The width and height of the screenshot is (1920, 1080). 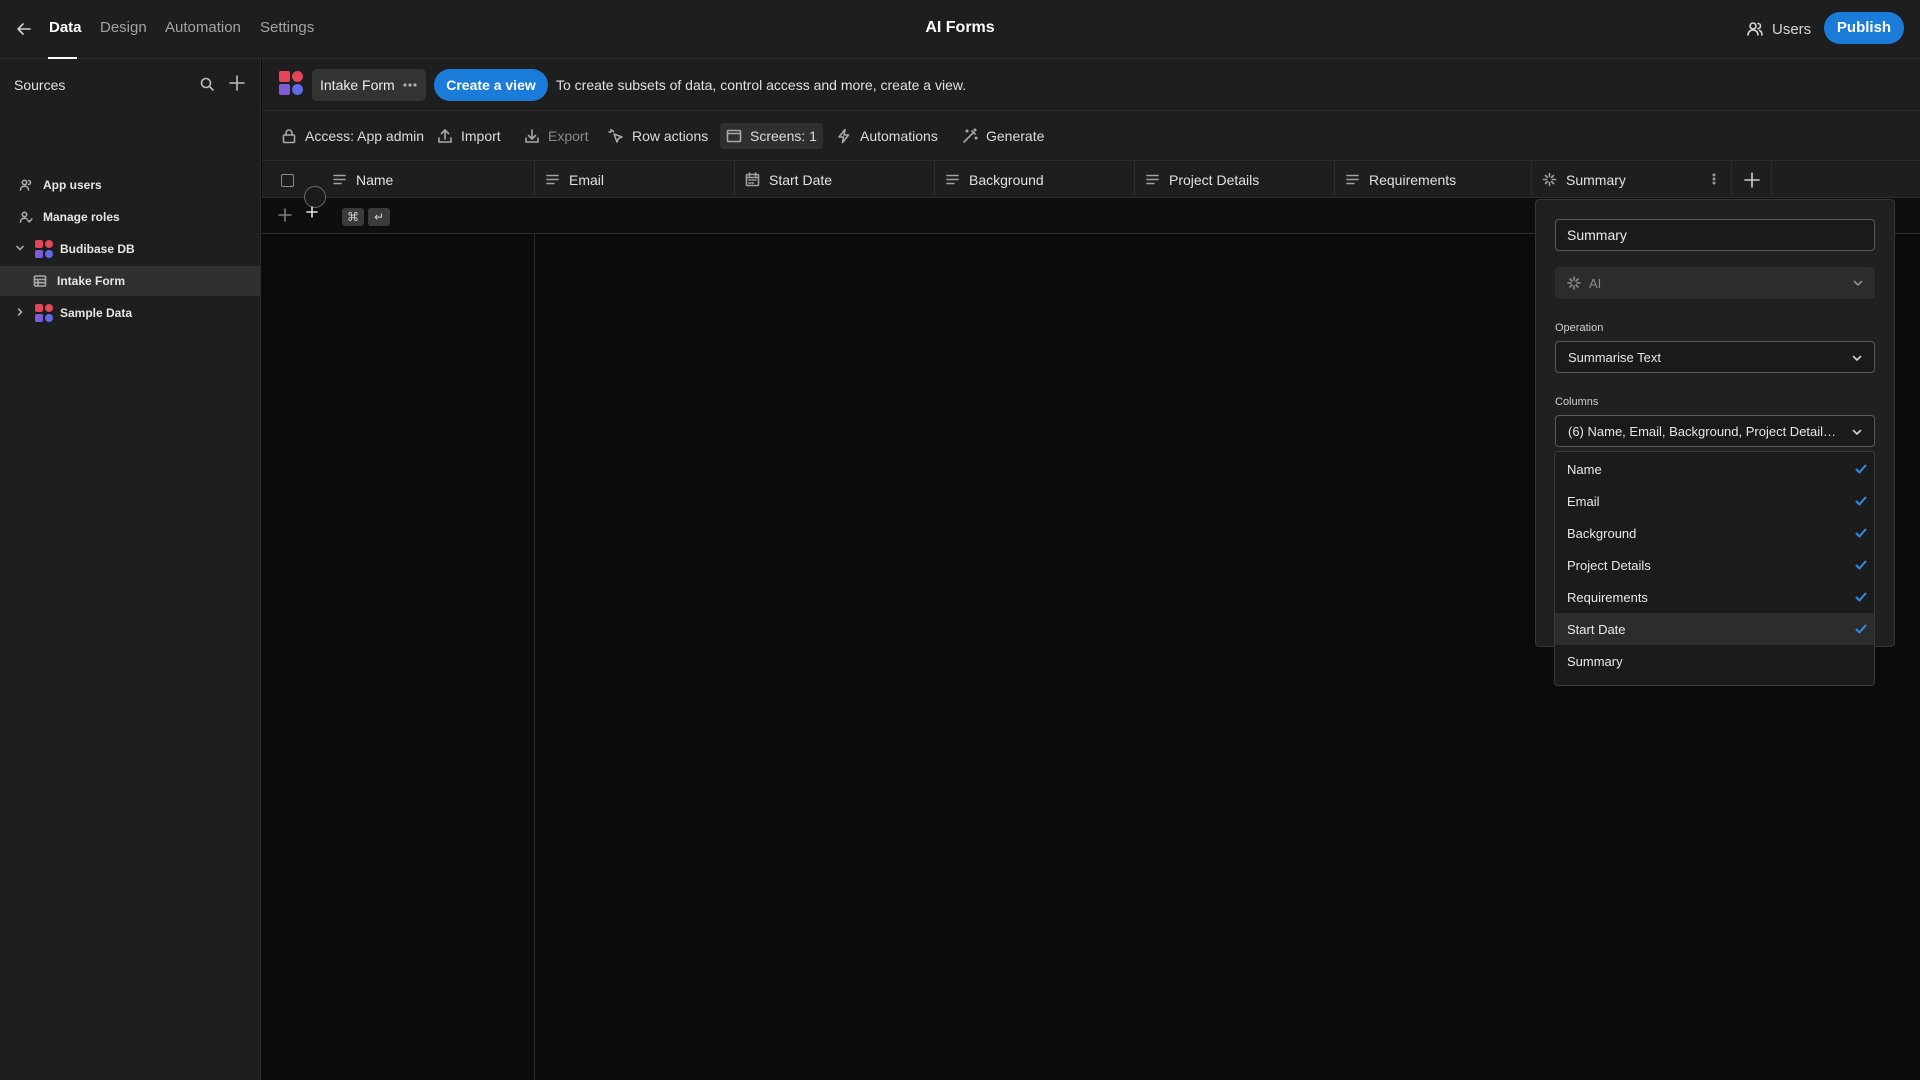 What do you see at coordinates (130, 217) in the screenshot?
I see `sidebar-item-manage-roles: Manage roles` at bounding box center [130, 217].